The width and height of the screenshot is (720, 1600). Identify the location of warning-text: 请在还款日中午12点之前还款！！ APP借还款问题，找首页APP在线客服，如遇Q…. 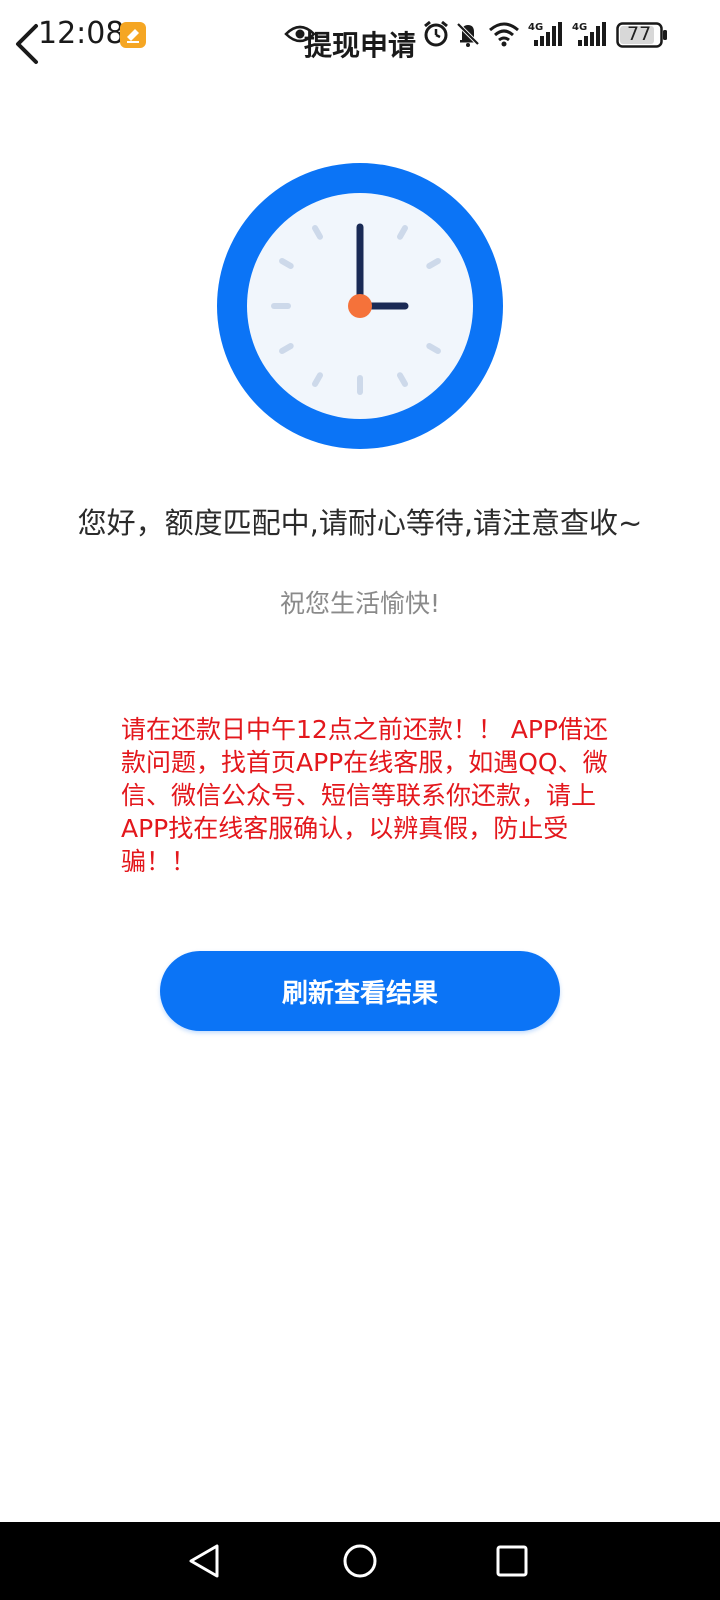
(365, 795).